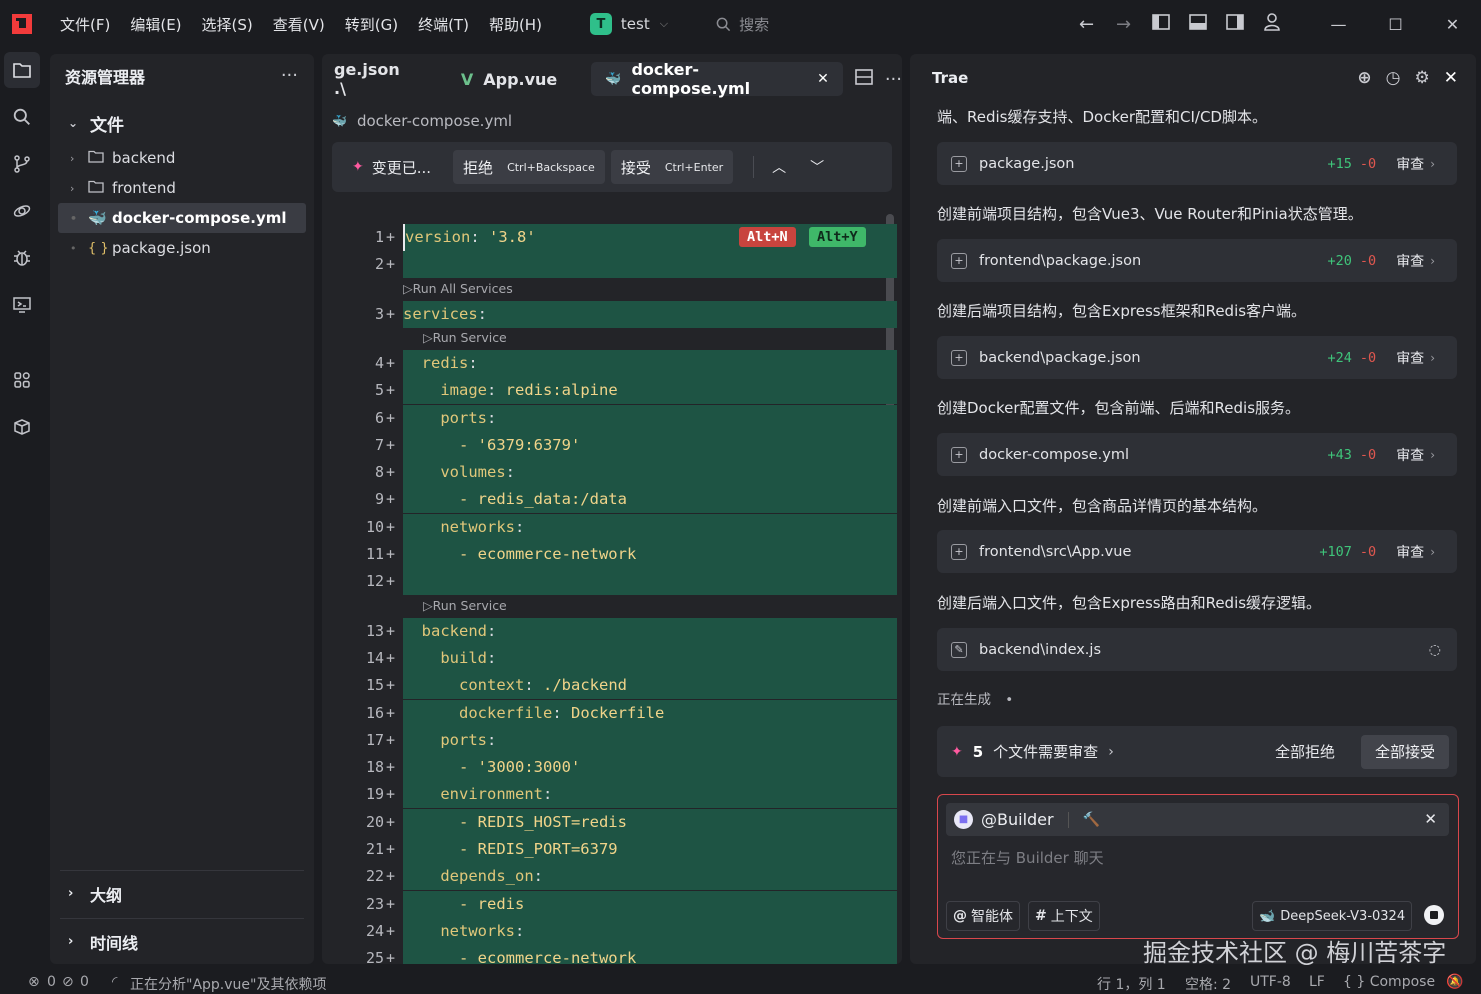  I want to click on code-lens-run: ▷Run All Services, so click(458, 289).